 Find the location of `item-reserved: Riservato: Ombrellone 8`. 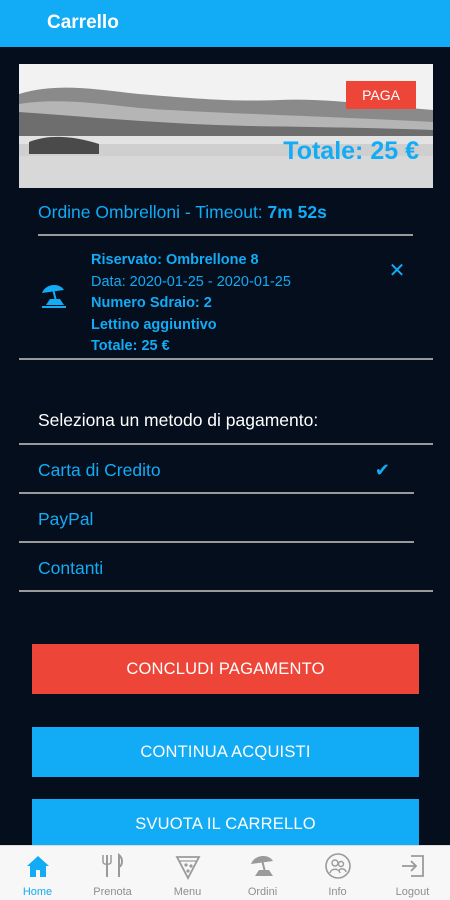

item-reserved: Riservato: Ombrellone 8 is located at coordinates (175, 260).